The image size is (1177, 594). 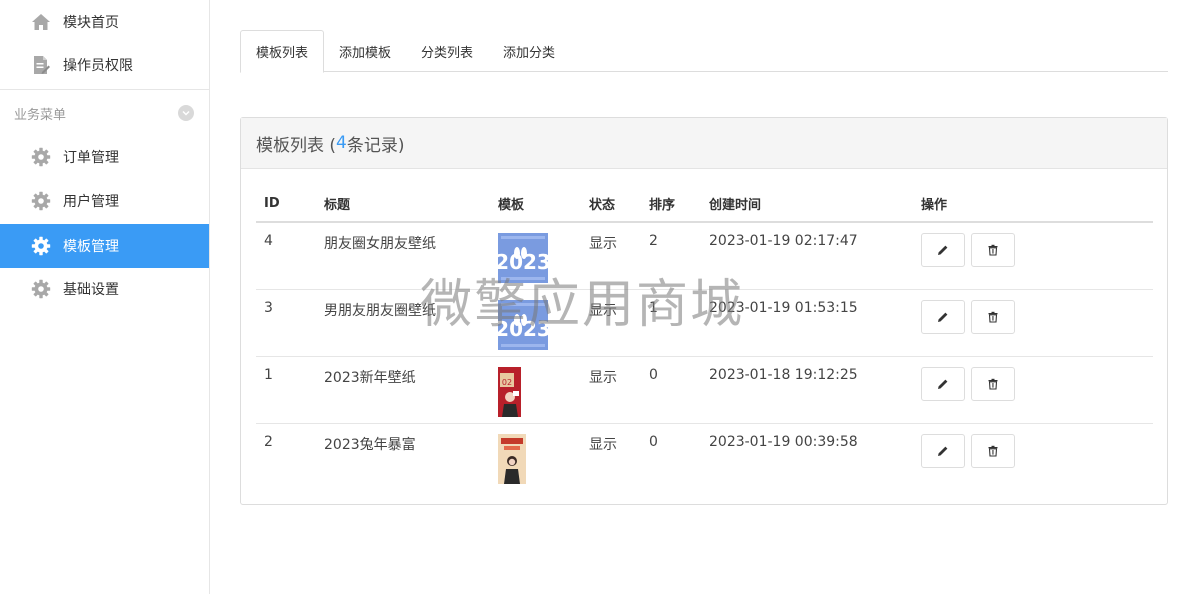 What do you see at coordinates (41, 22) in the screenshot?
I see `home-icon` at bounding box center [41, 22].